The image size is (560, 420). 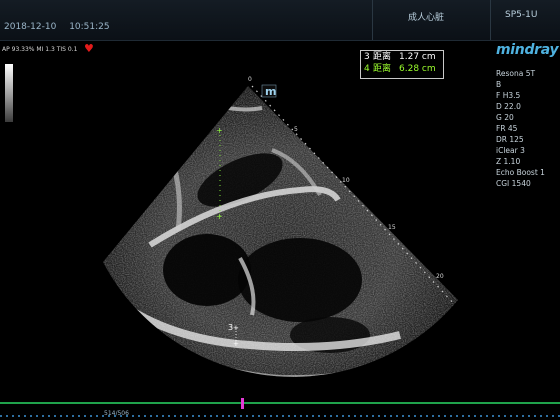 I want to click on measurement-row: 4 距离 6.28 cm, so click(x=402, y=69).